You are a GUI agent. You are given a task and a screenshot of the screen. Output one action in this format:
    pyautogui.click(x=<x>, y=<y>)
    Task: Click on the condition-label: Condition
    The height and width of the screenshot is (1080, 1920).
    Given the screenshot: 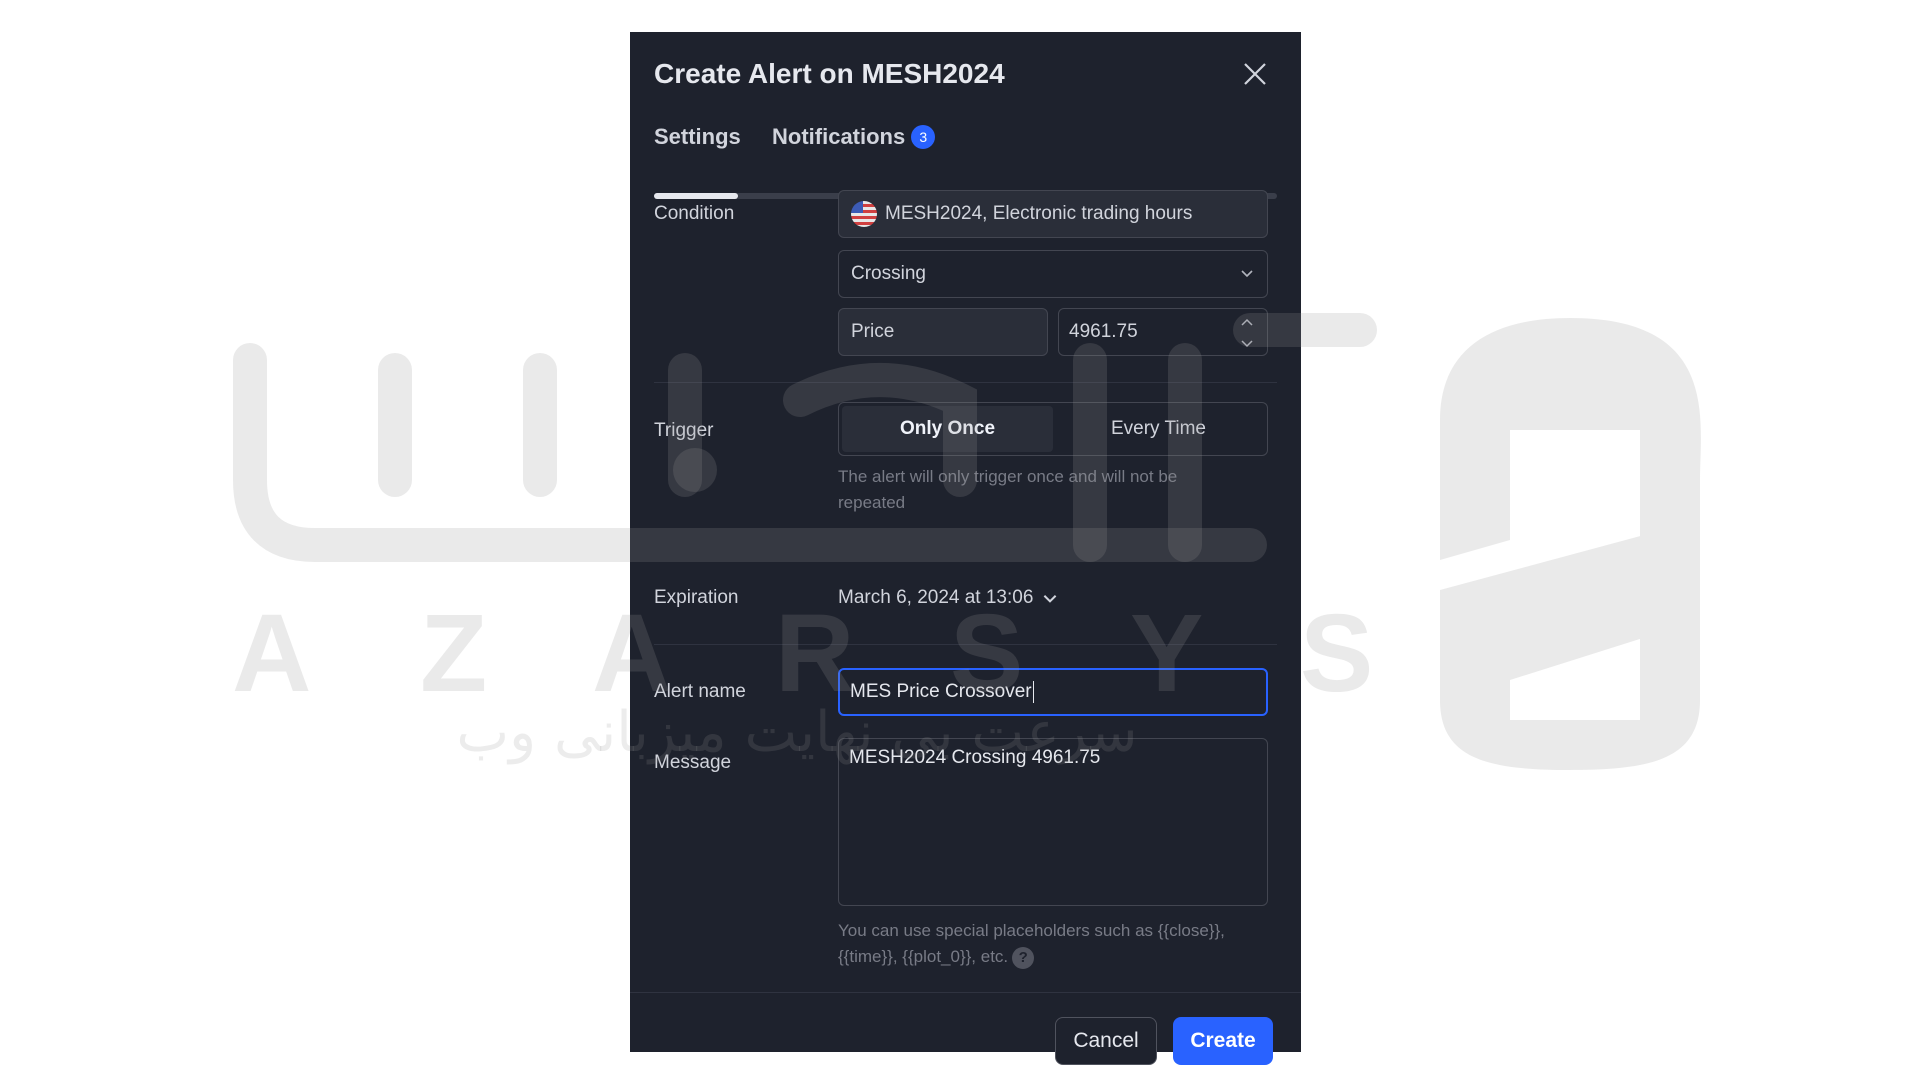 What is the action you would take?
    pyautogui.click(x=694, y=213)
    